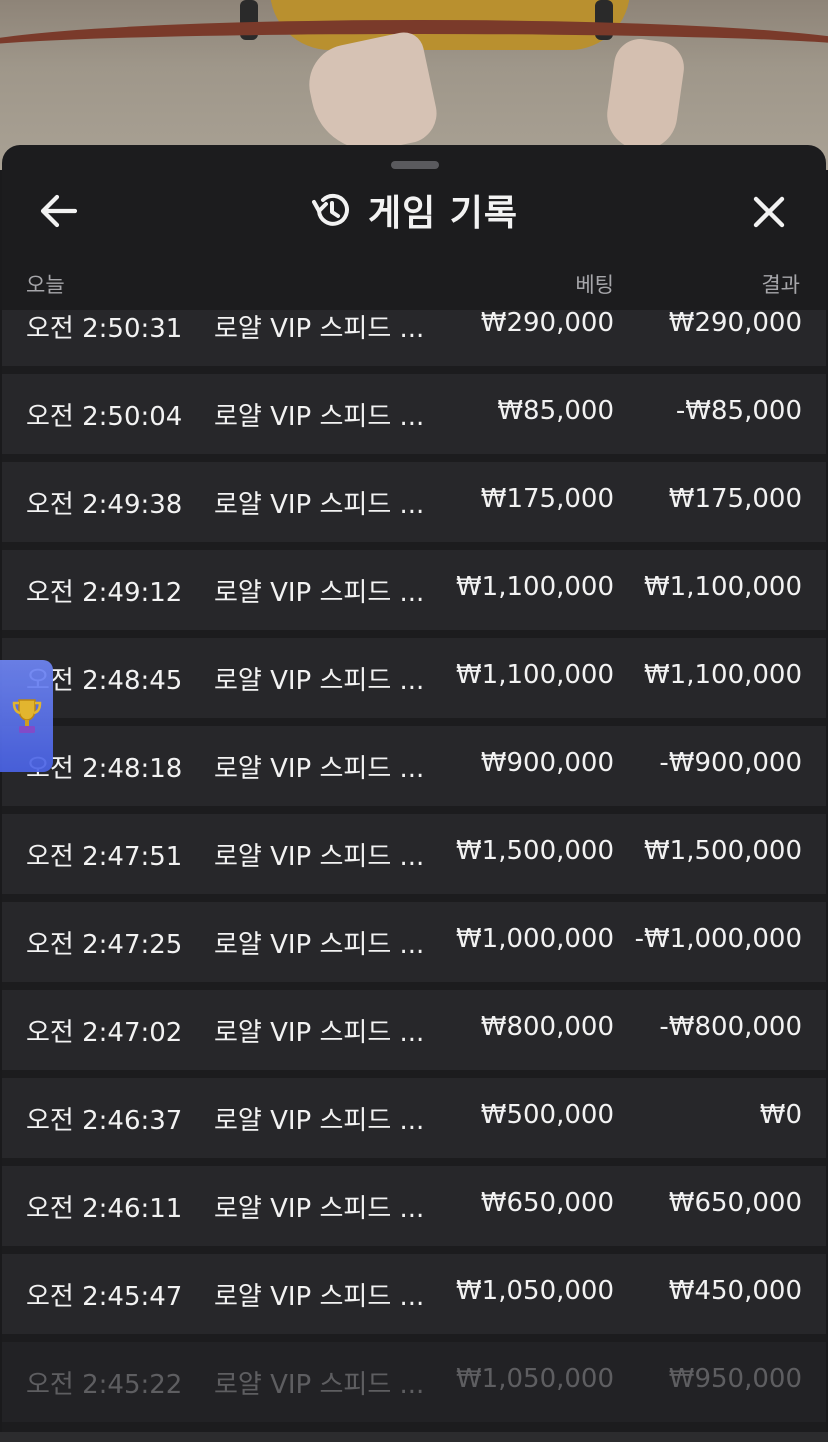 The width and height of the screenshot is (828, 1442). Describe the element at coordinates (594, 285) in the screenshot. I see `column-header-bet: 베팅` at that location.